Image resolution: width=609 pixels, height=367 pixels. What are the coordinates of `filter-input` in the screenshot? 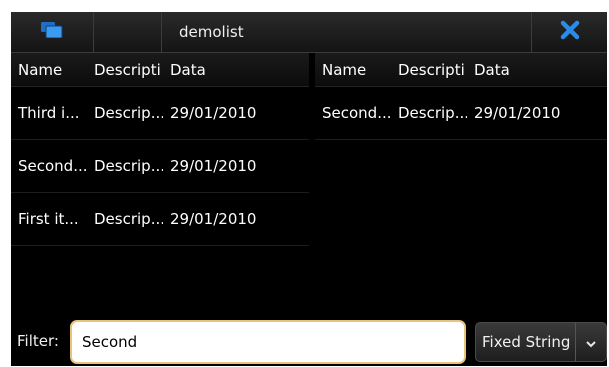 It's located at (268, 342).